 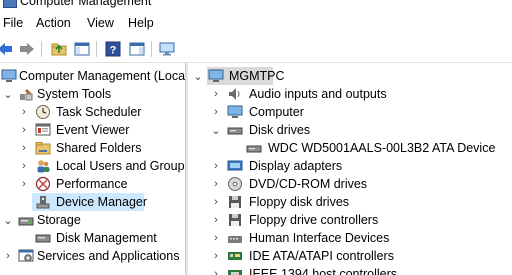 I want to click on menu-view: View, so click(x=100, y=23).